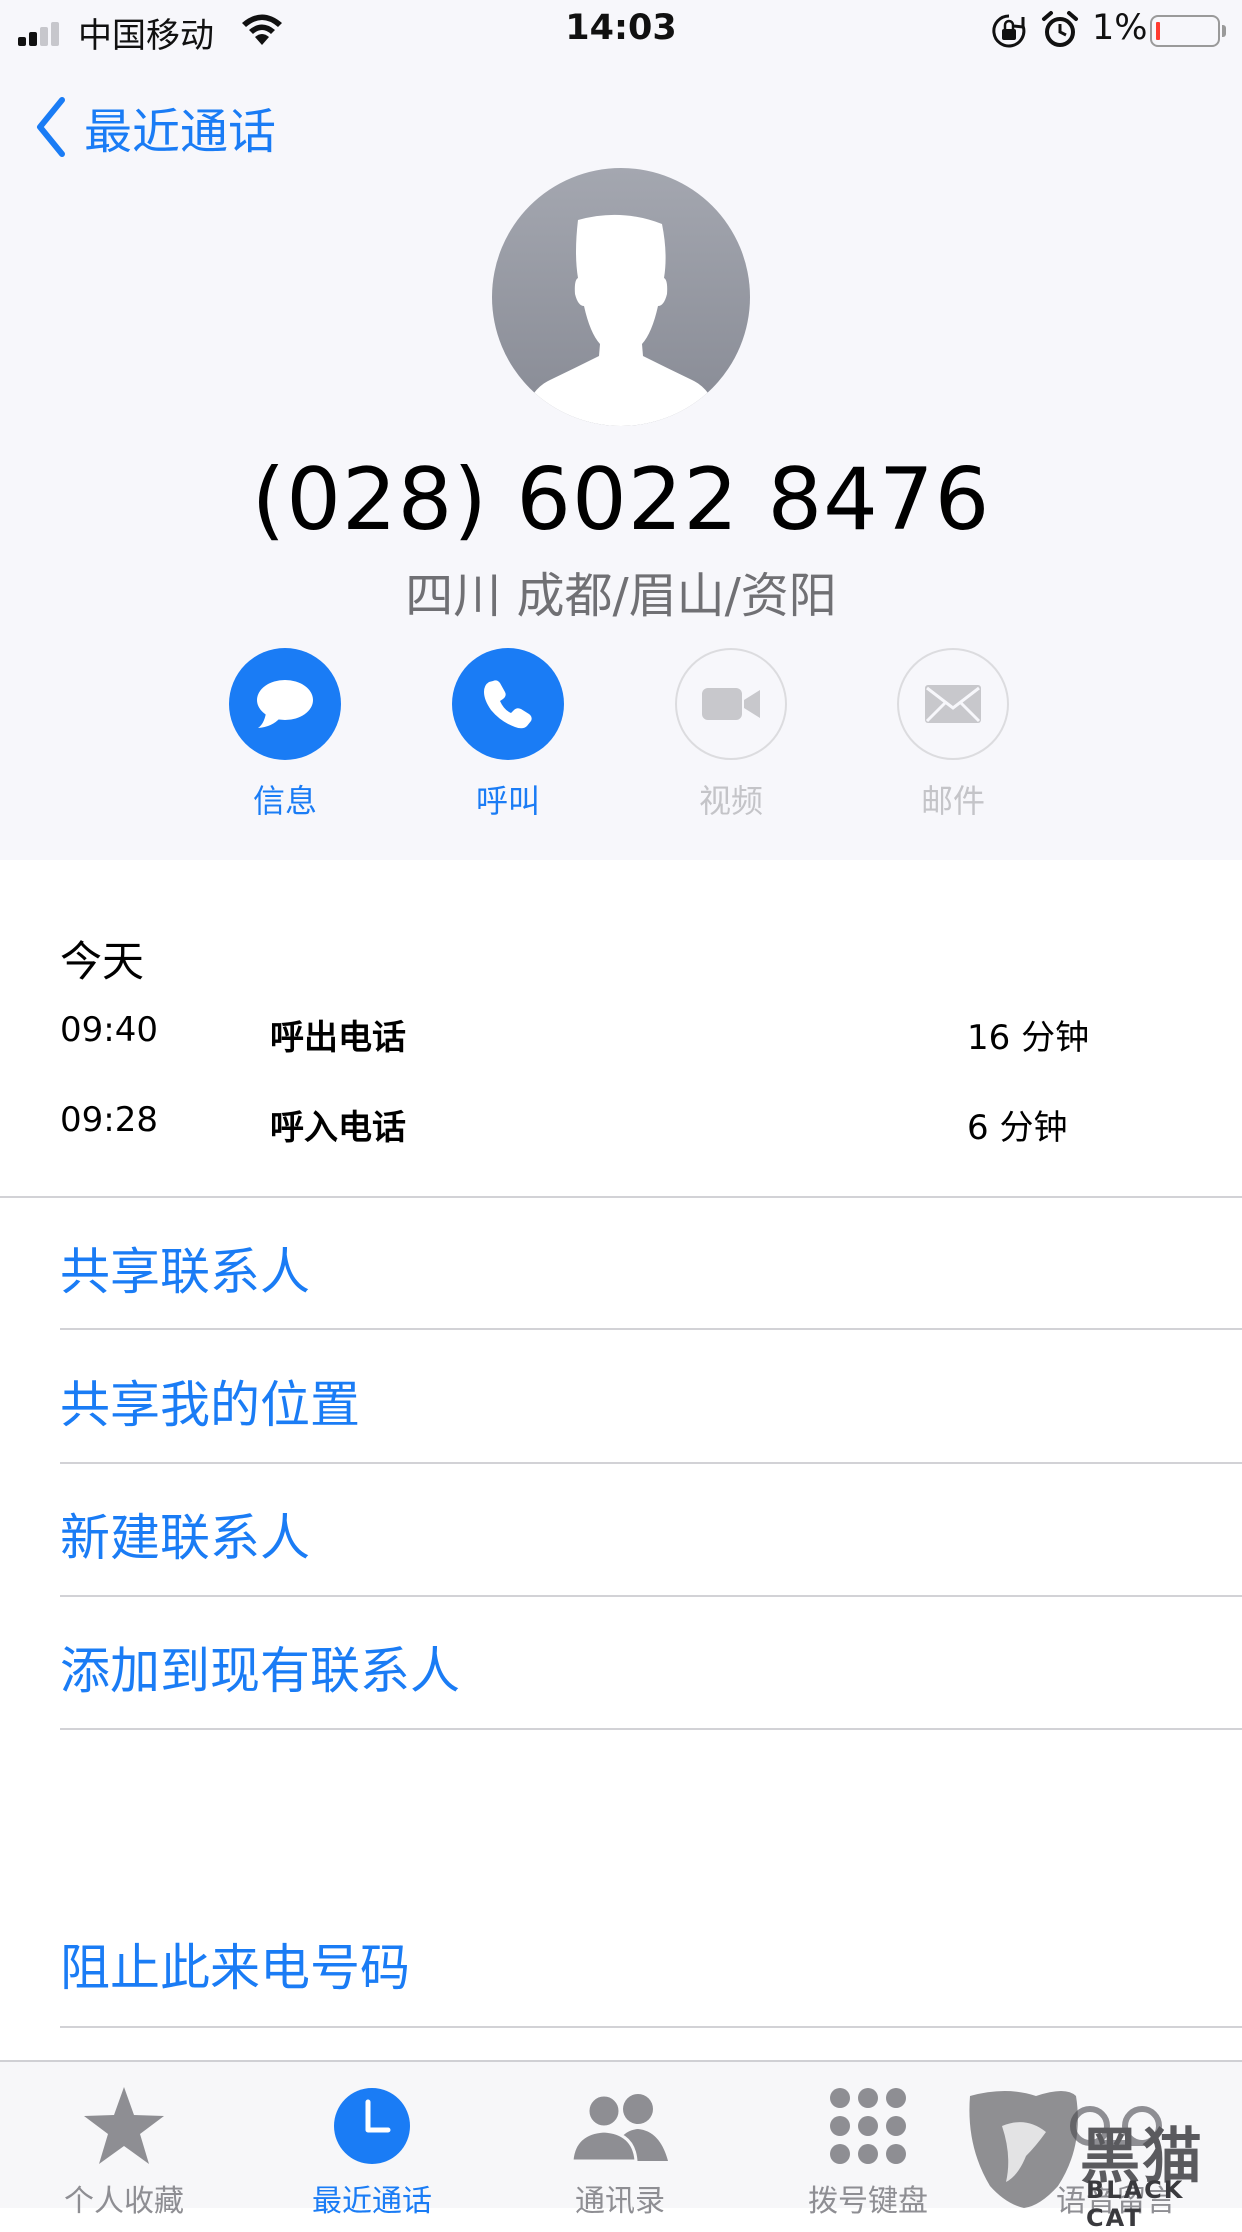 The image size is (1242, 2232). I want to click on message-bubble-icon, so click(285, 704).